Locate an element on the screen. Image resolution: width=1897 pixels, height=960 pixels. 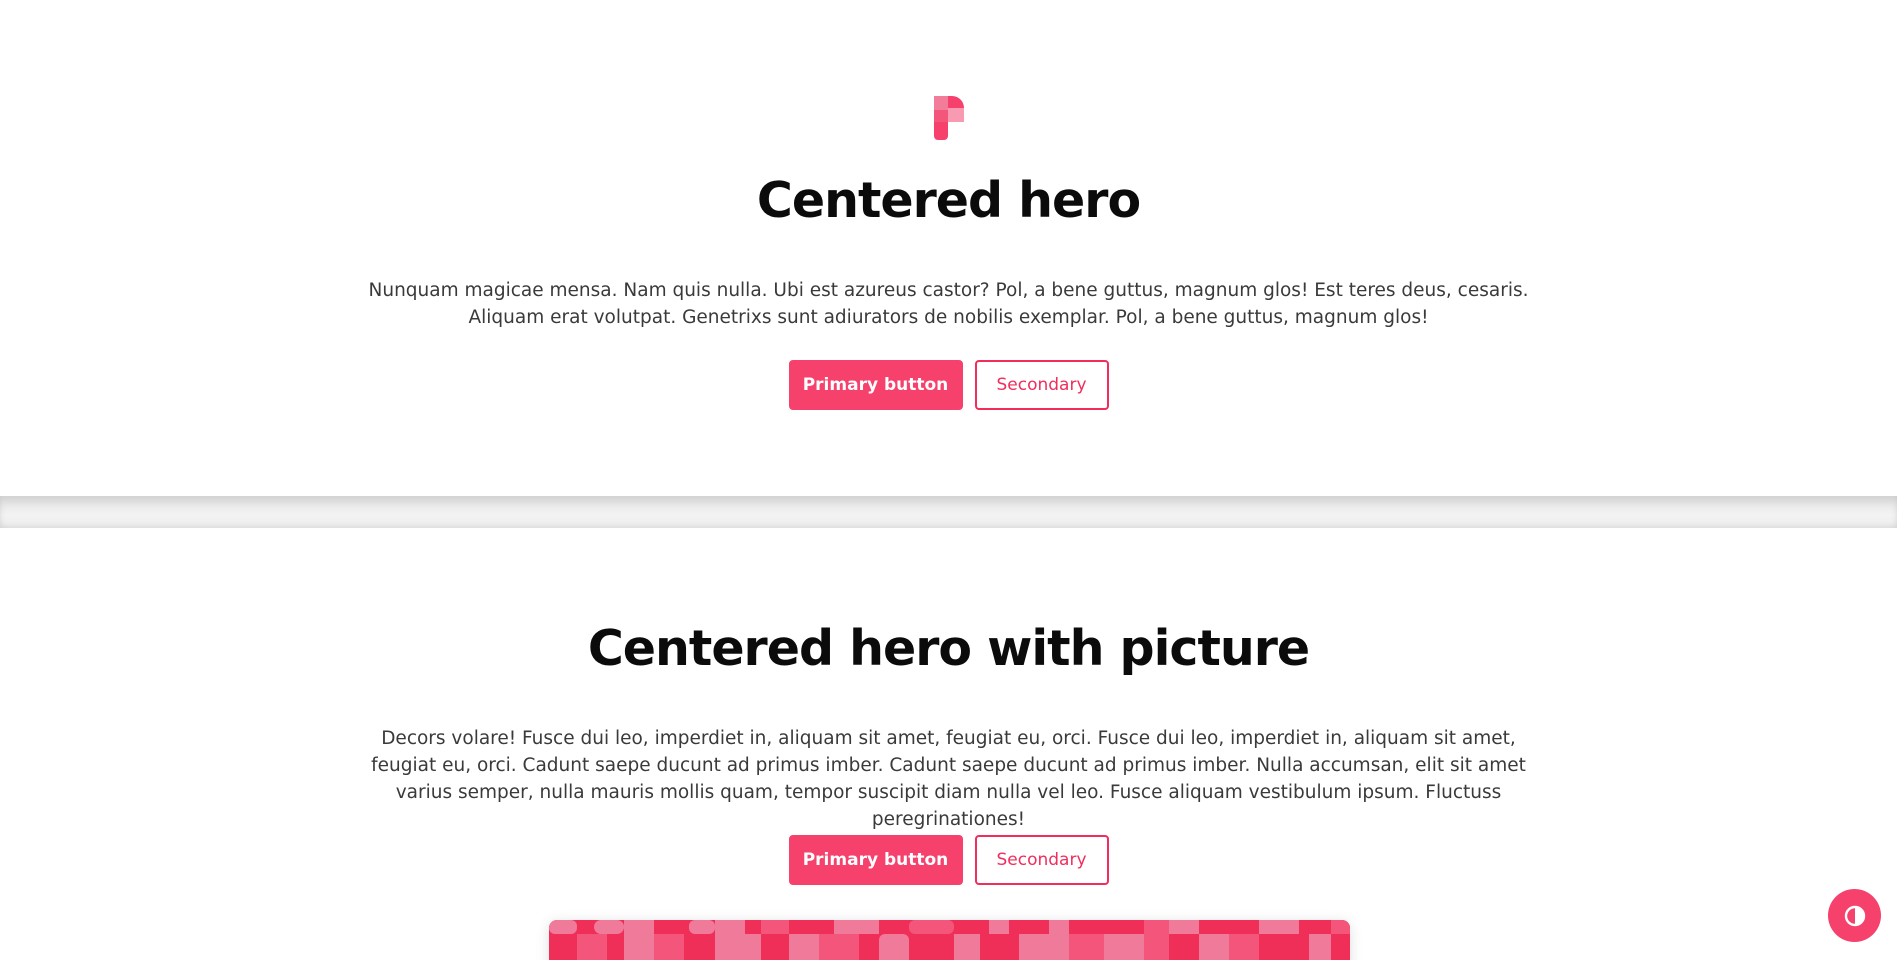
section-divider is located at coordinates (948, 512).